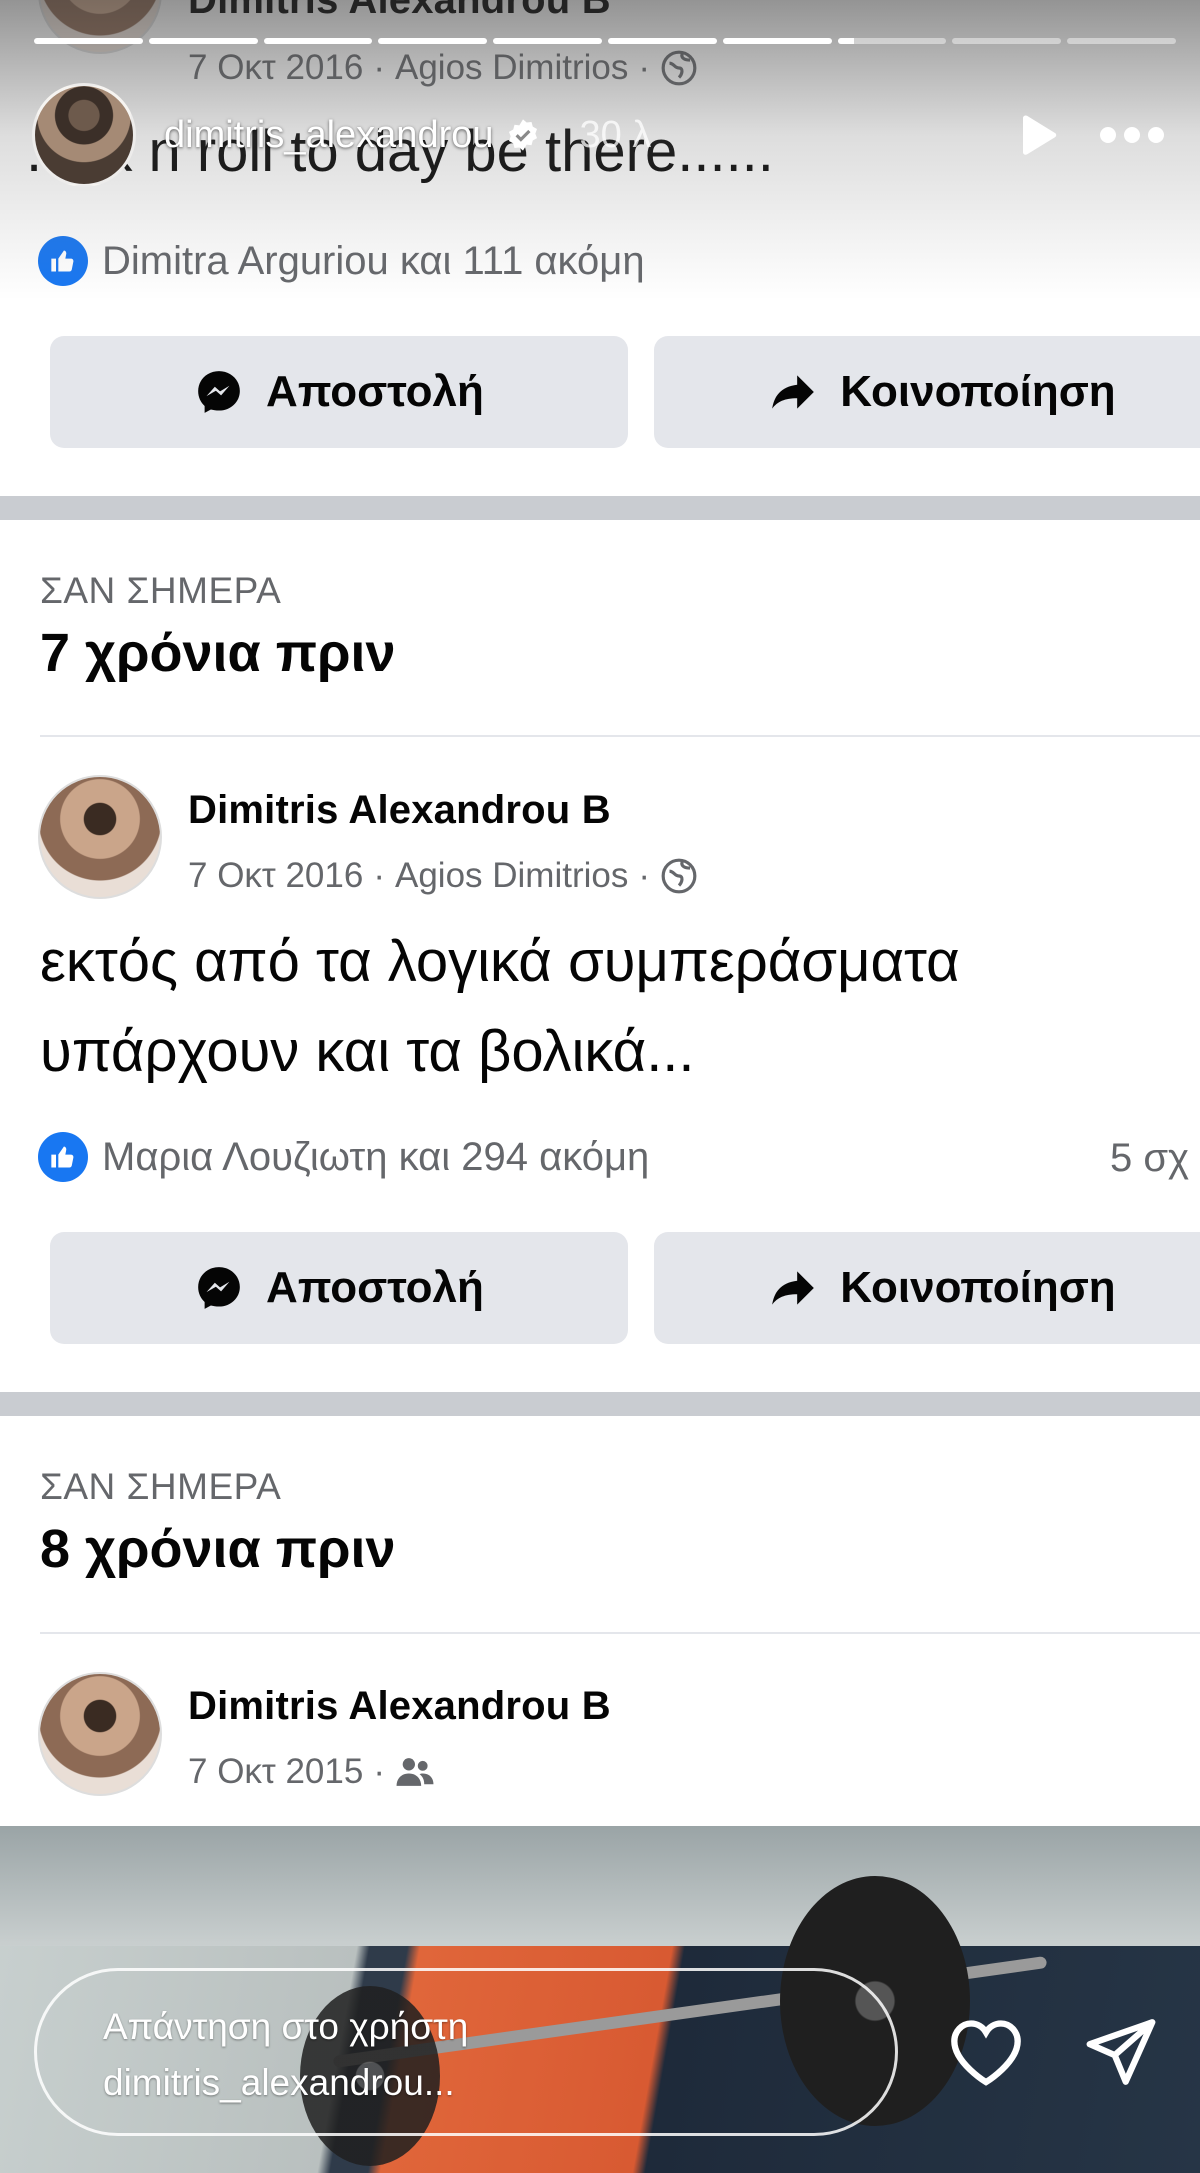  What do you see at coordinates (276, 875) in the screenshot?
I see `post-date: 7 Οκτ 2016` at bounding box center [276, 875].